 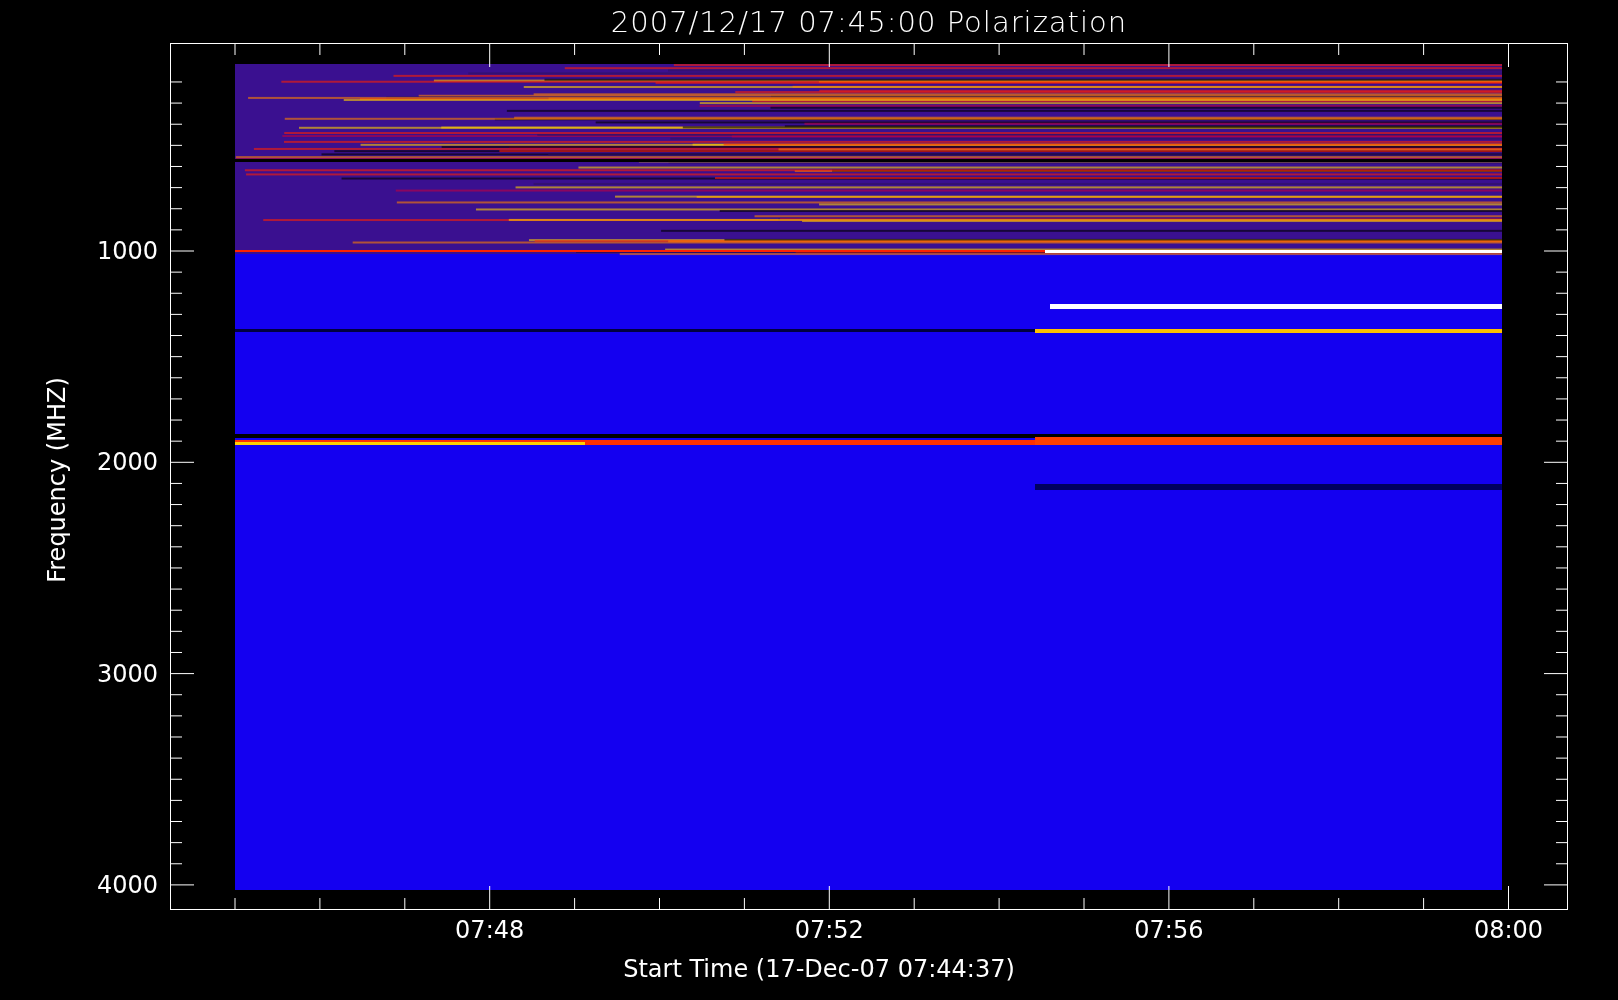 What do you see at coordinates (490, 930) in the screenshot?
I see `x-tick-label: 07:48` at bounding box center [490, 930].